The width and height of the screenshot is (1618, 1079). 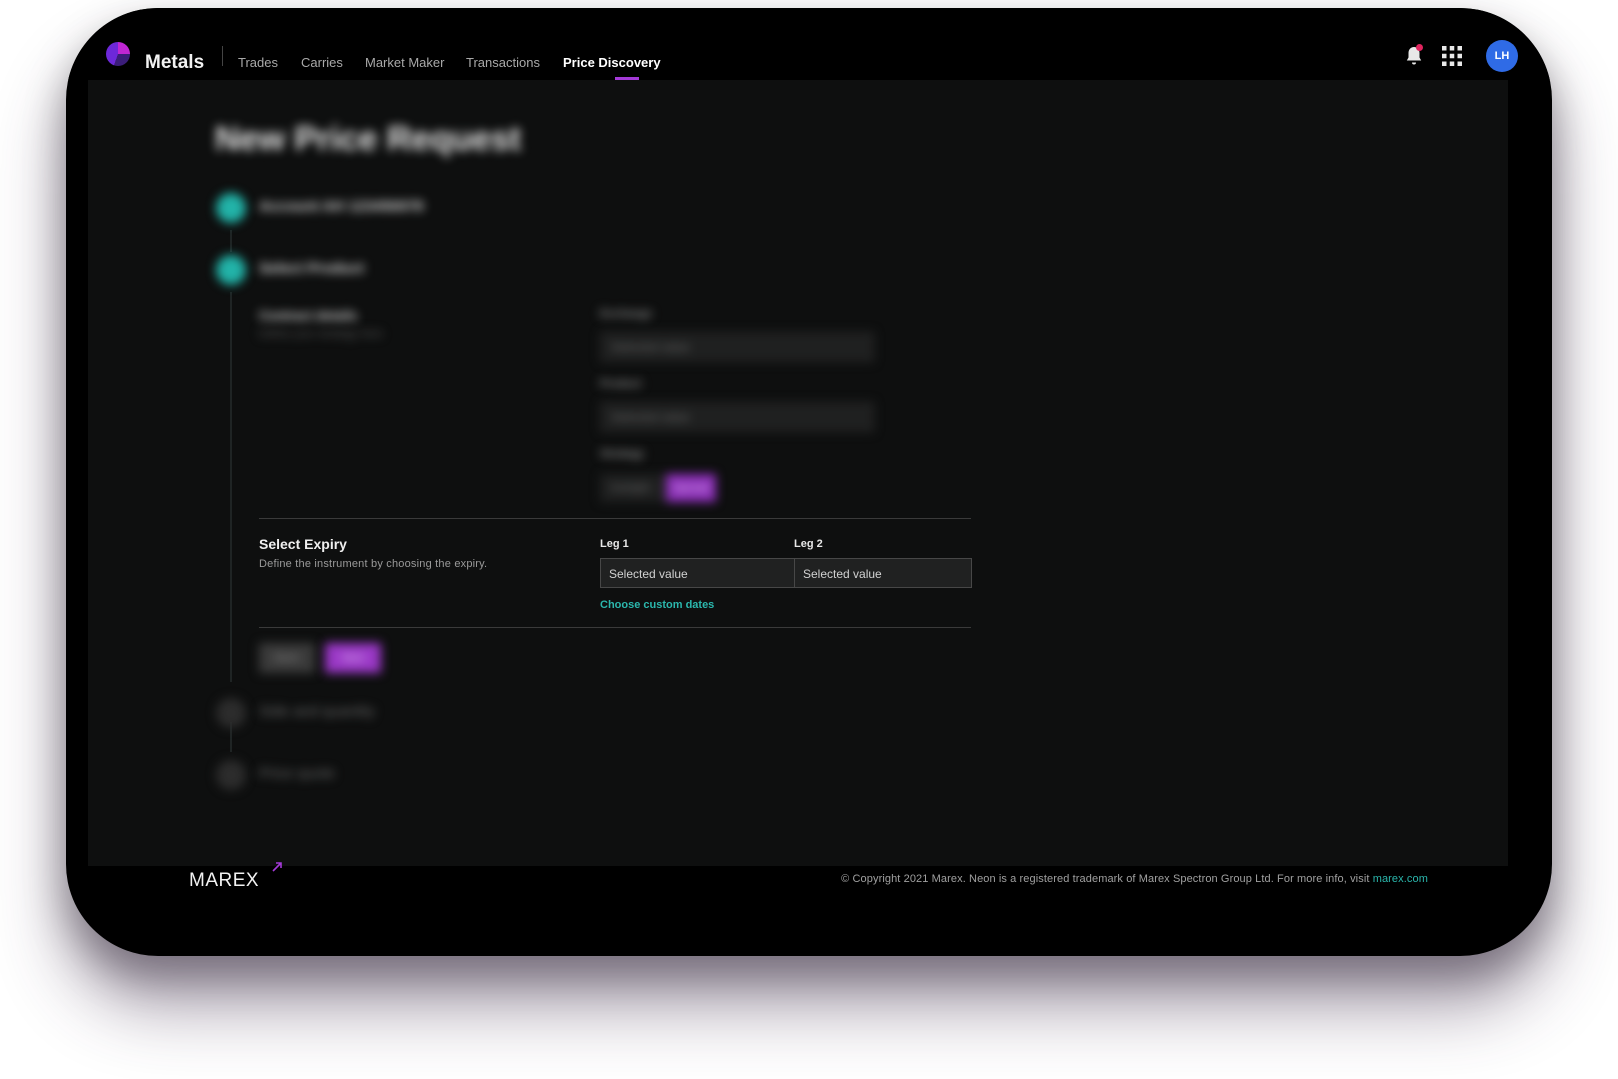 What do you see at coordinates (353, 658) in the screenshot?
I see `next-button: Next` at bounding box center [353, 658].